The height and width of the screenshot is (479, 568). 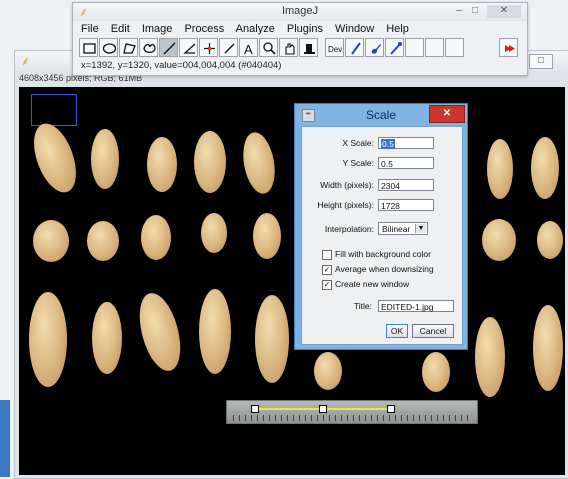 I want to click on text-tool-icon: A, so click(x=248, y=47).